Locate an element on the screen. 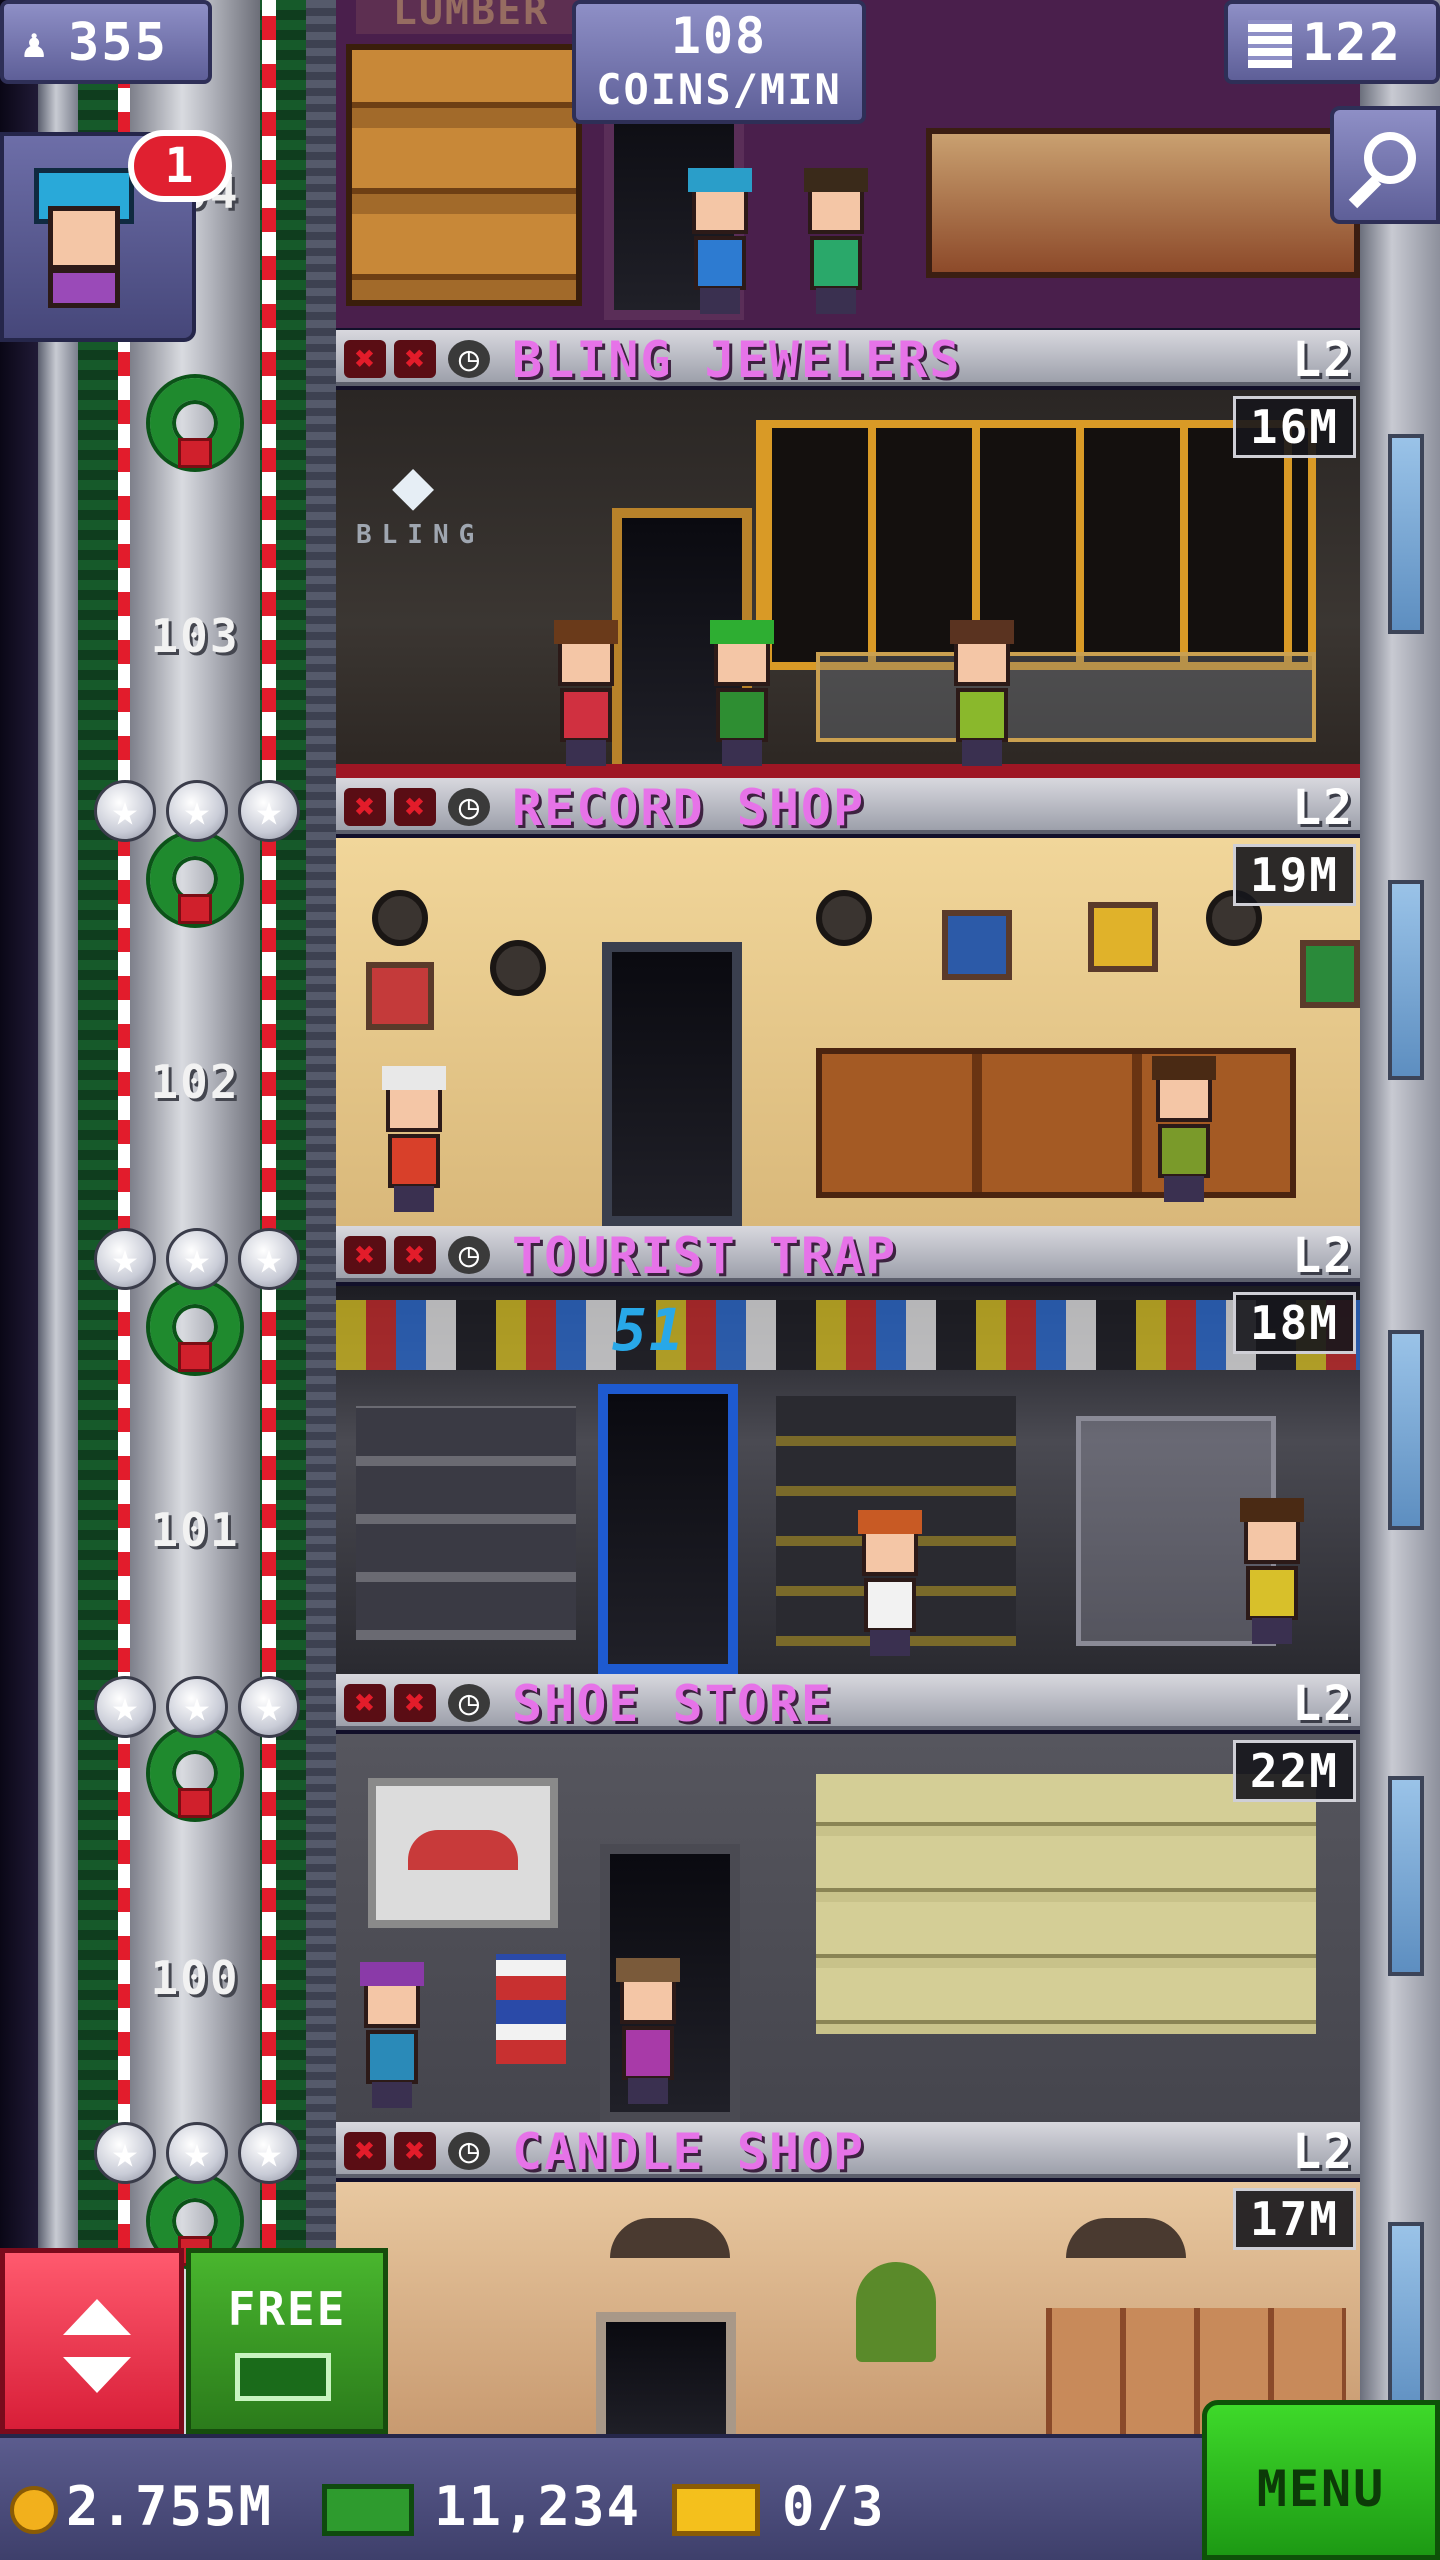 The width and height of the screenshot is (1440, 2560). building-pillar is located at coordinates (58, 1280).